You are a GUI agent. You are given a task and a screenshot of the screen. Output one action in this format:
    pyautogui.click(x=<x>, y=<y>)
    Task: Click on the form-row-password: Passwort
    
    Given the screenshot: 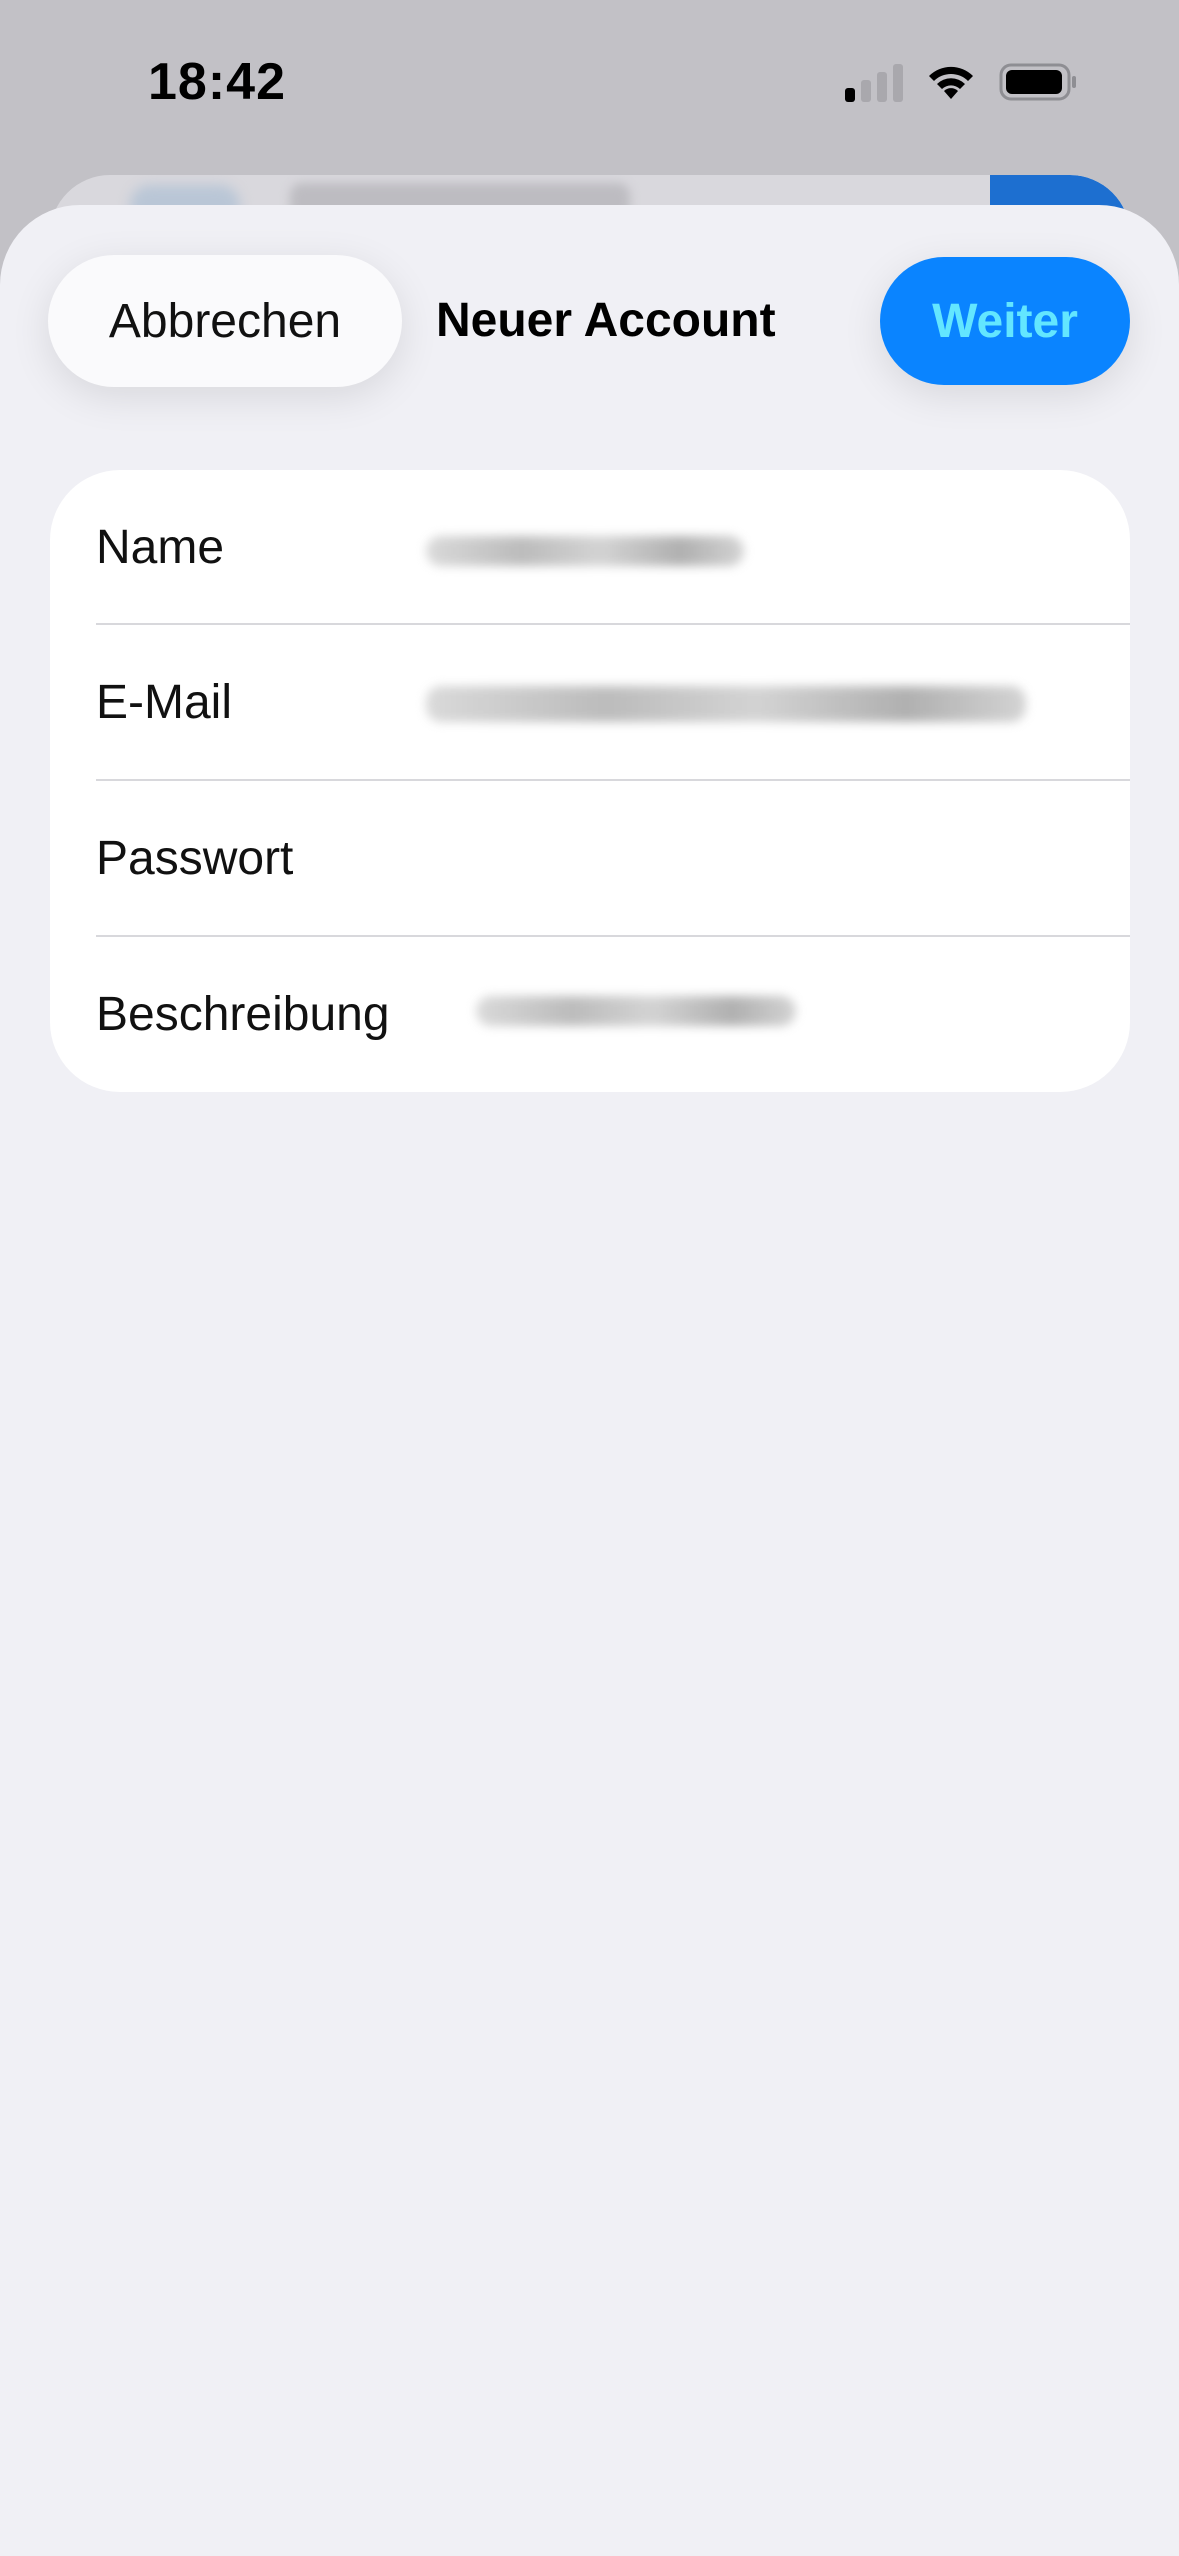 What is the action you would take?
    pyautogui.click(x=590, y=858)
    